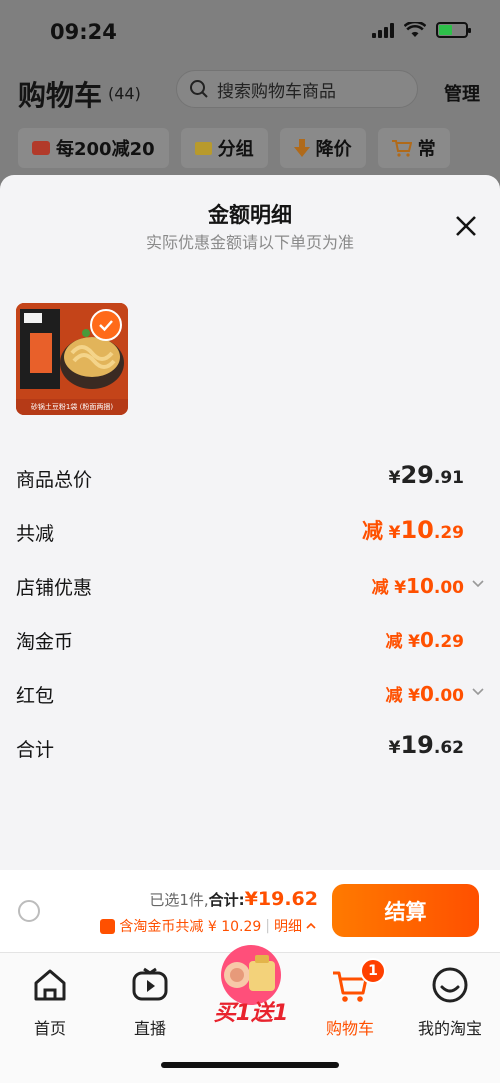 Image resolution: width=500 pixels, height=1083 pixels. What do you see at coordinates (249, 242) in the screenshot?
I see `sheet-subtitle: 实际优惠金额请以下单页为准` at bounding box center [249, 242].